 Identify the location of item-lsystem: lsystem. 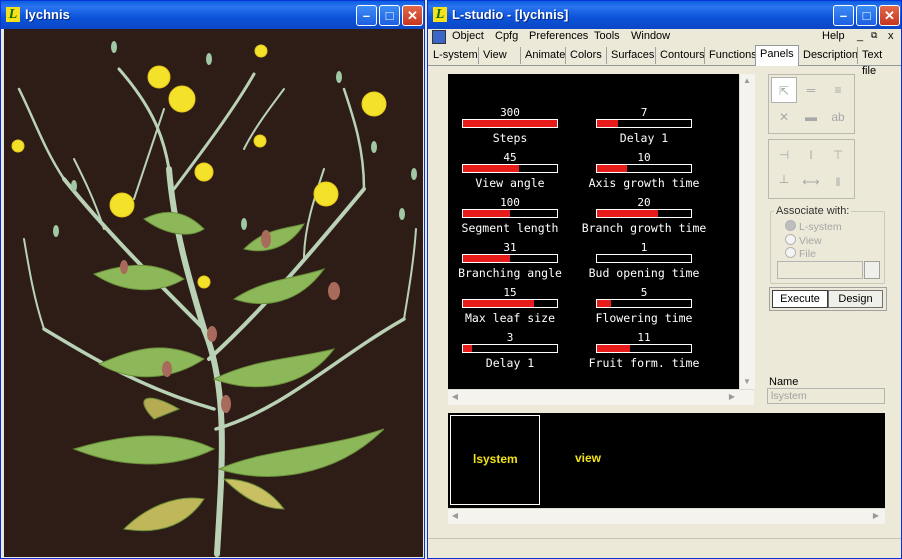
(495, 460).